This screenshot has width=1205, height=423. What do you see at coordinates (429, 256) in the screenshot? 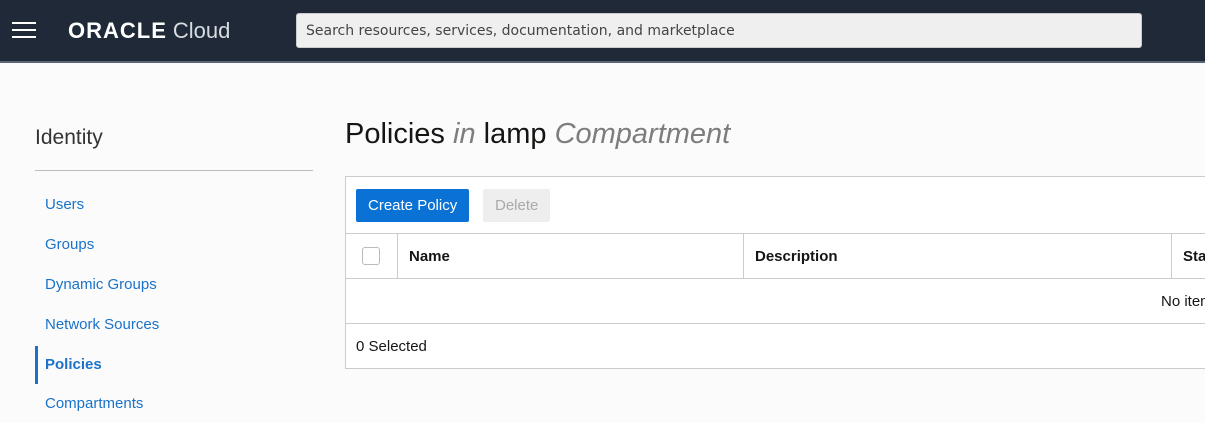
I see `column-header-name: Name` at bounding box center [429, 256].